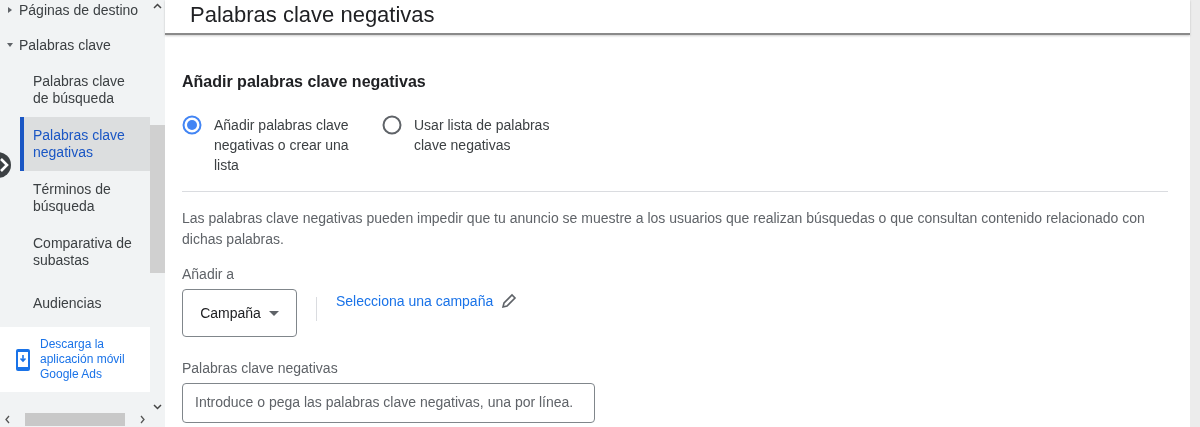 Image resolution: width=1200 pixels, height=427 pixels. I want to click on scroll-left-icon, so click(7, 419).